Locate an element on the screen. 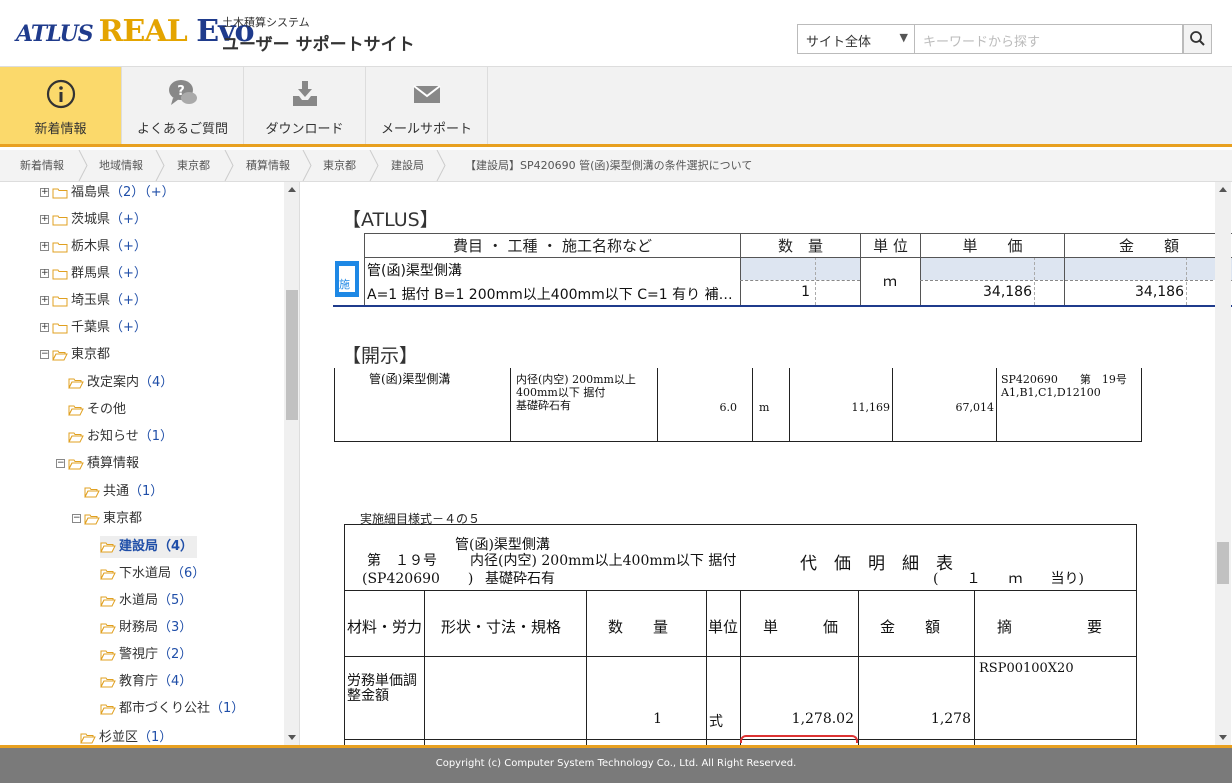 The width and height of the screenshot is (1232, 783). tree-item-zaimu: 財務局（3） is located at coordinates (146, 628).